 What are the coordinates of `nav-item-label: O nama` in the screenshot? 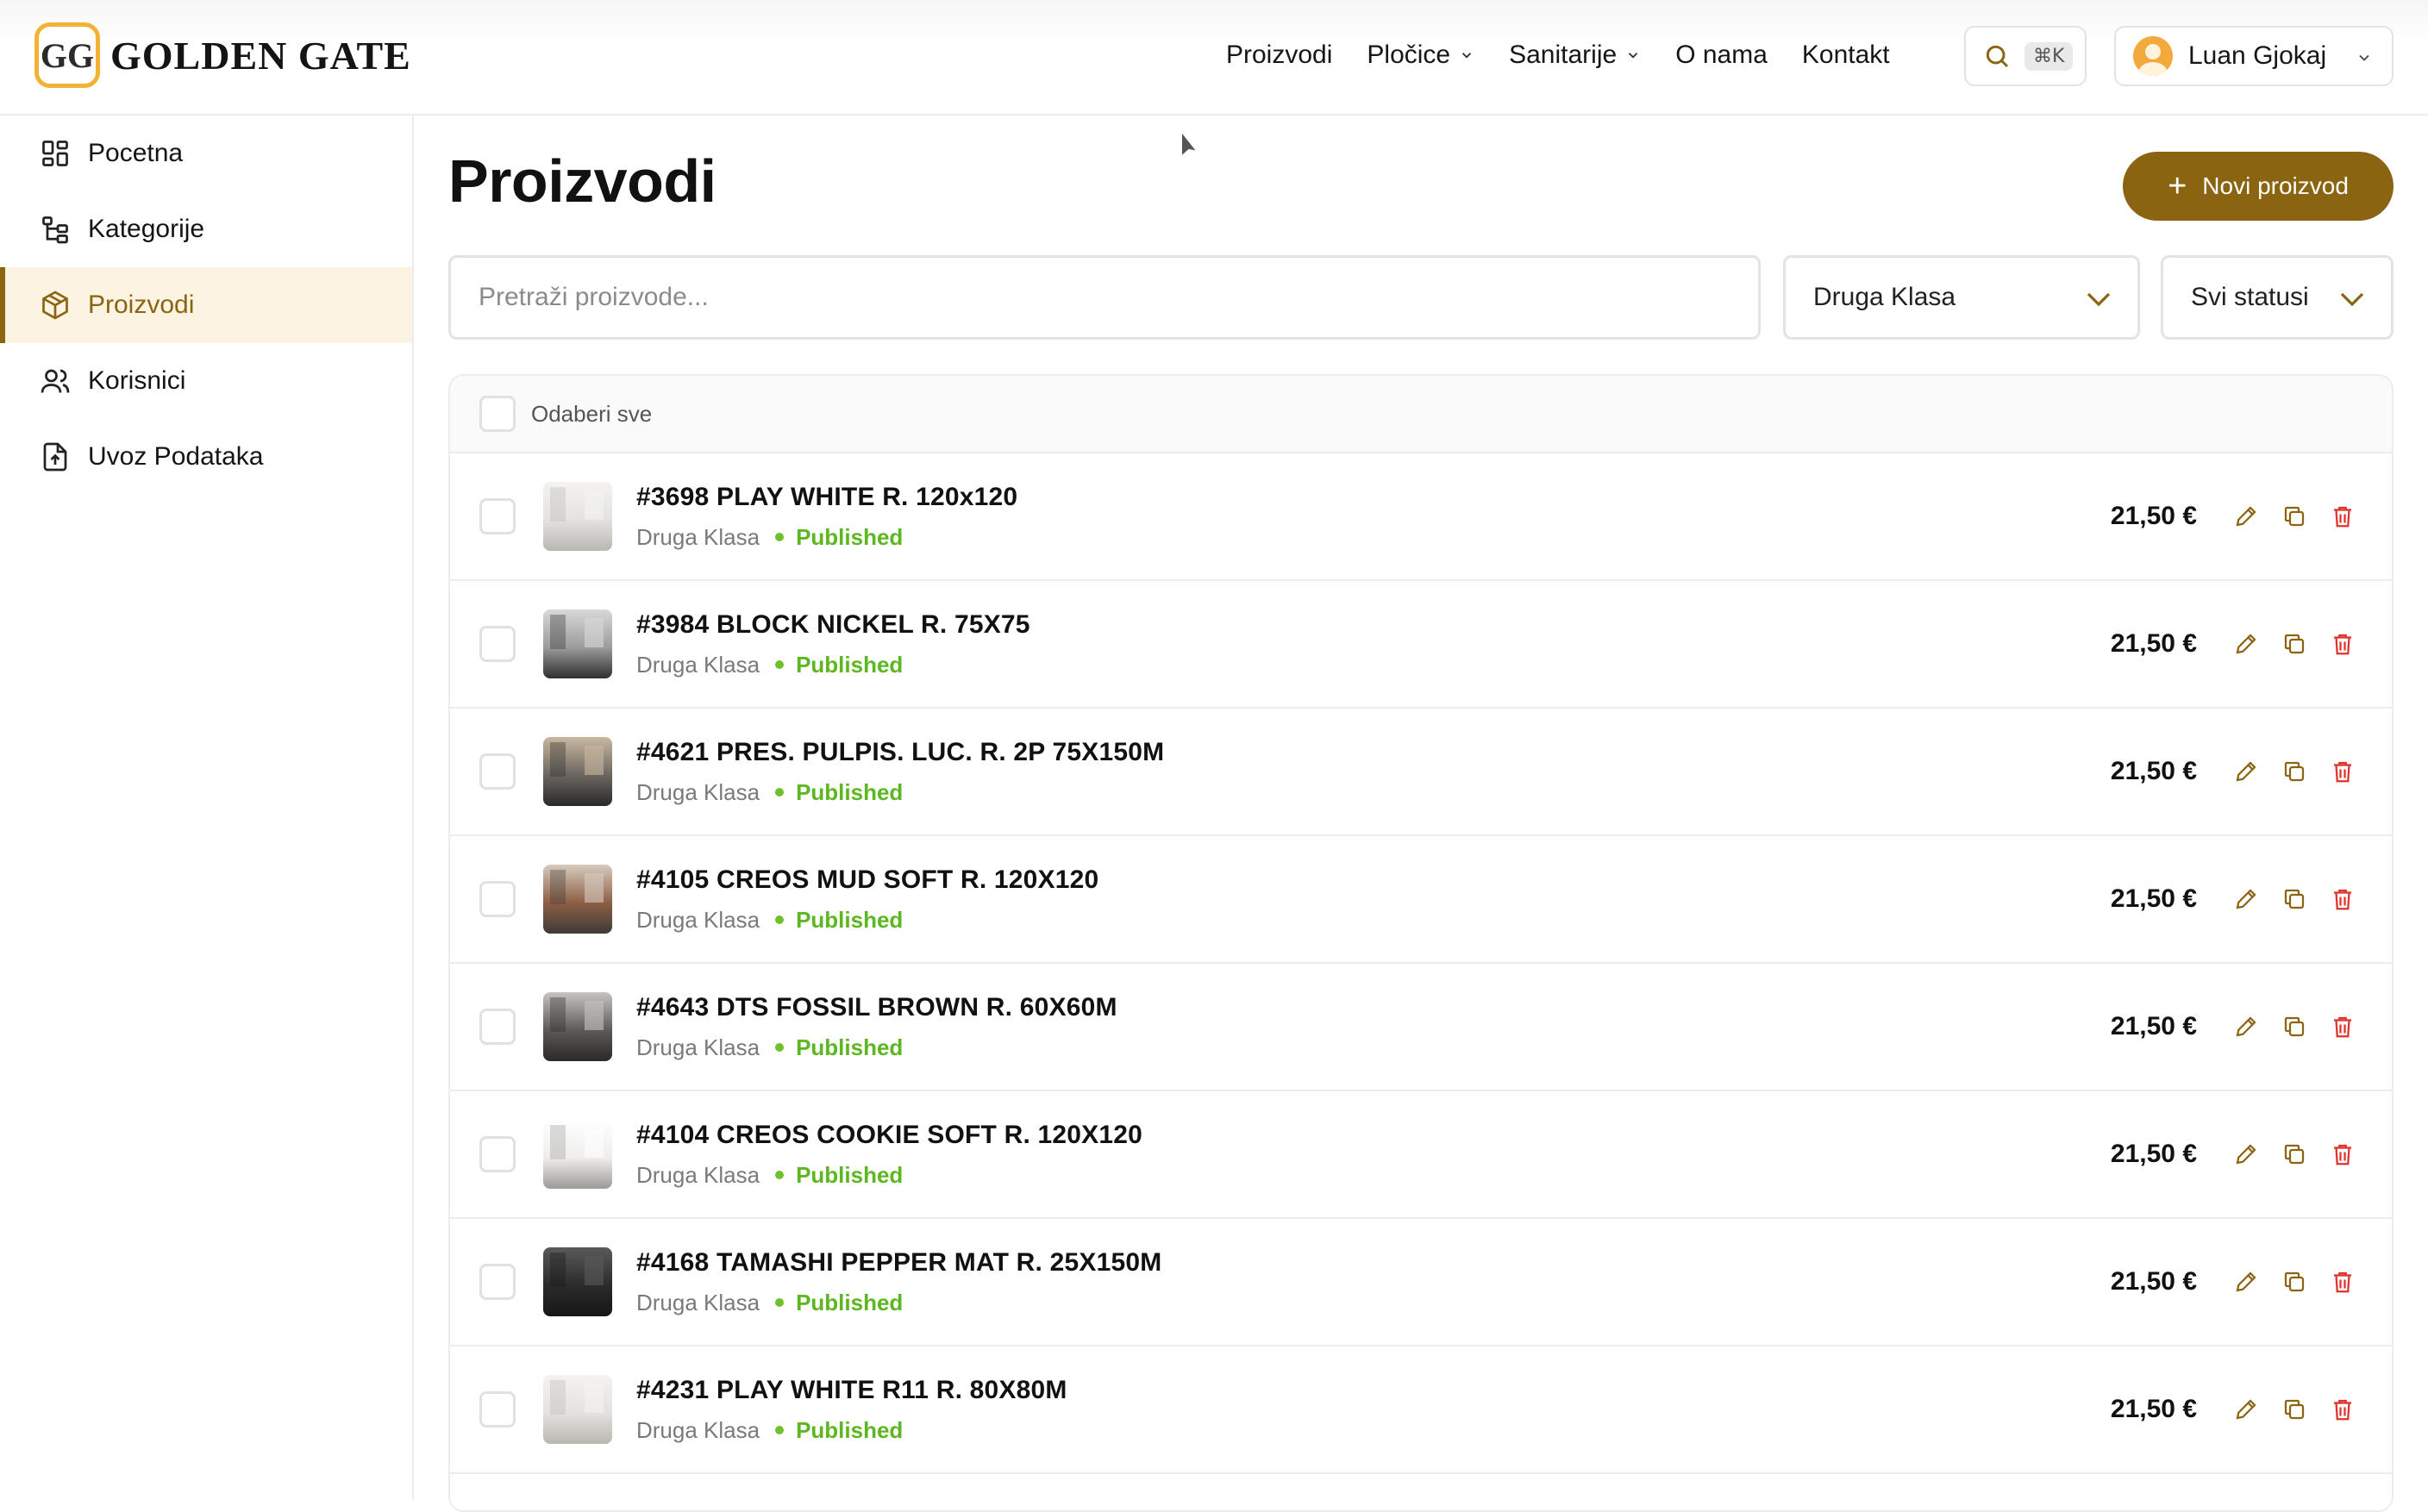 It's located at (1721, 55).